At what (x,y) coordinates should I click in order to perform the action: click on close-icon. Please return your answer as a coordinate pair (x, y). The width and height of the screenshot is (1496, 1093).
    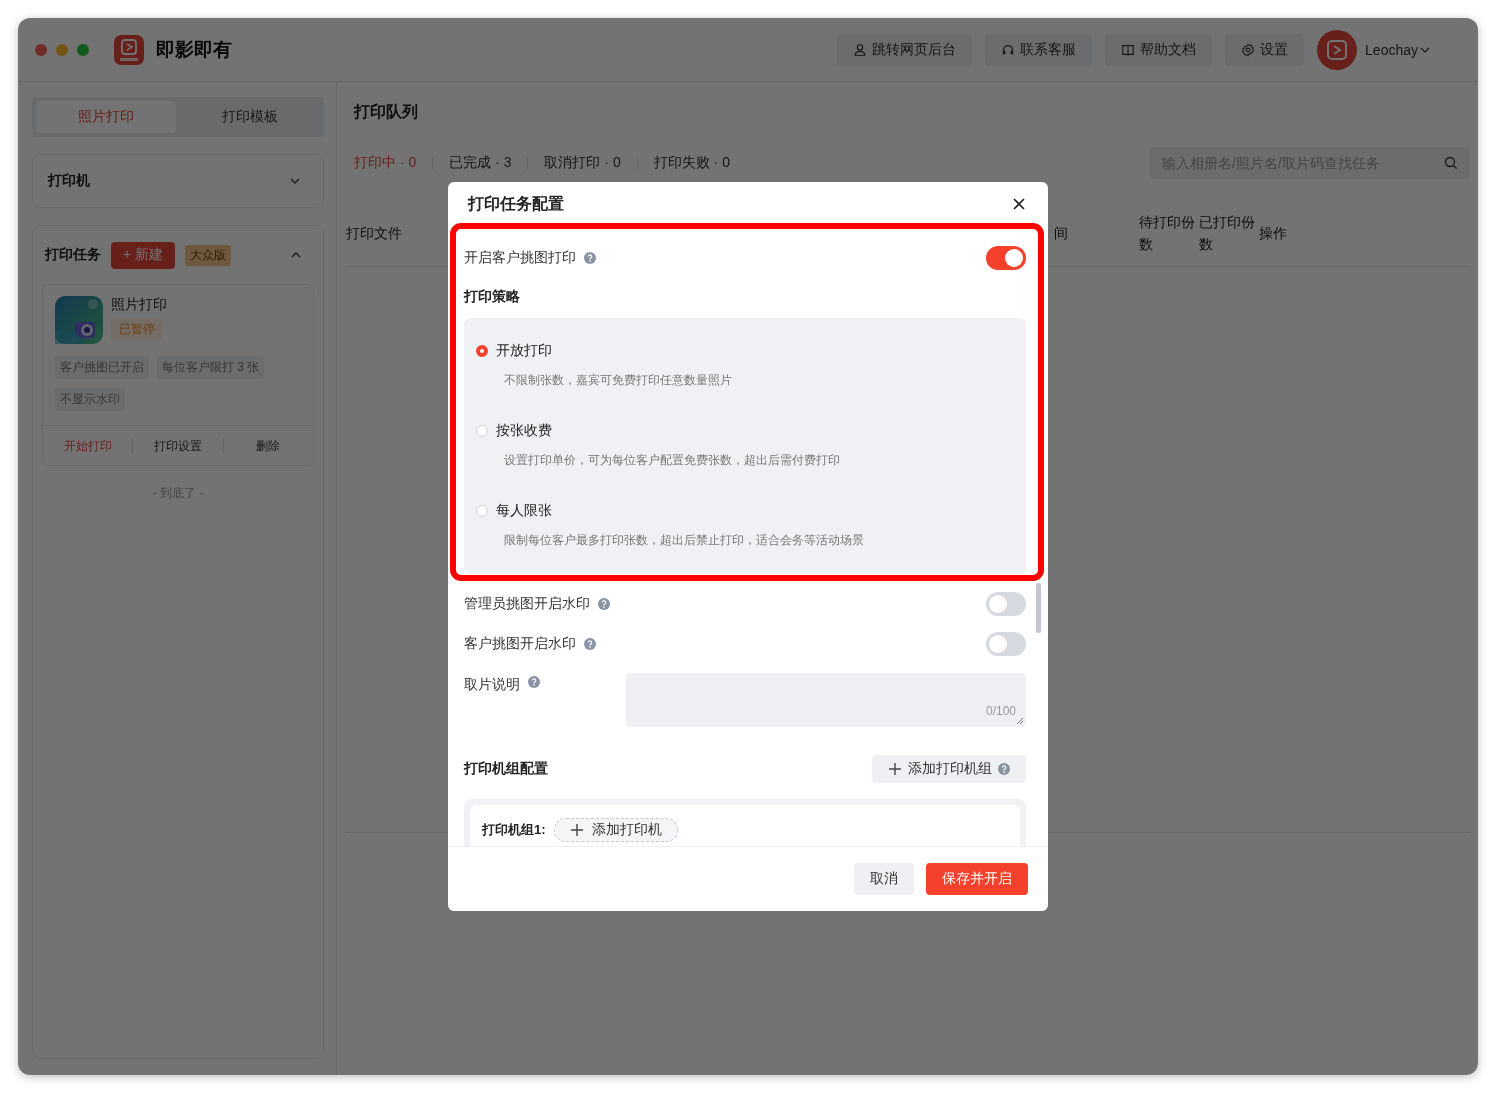
    Looking at the image, I should click on (1019, 204).